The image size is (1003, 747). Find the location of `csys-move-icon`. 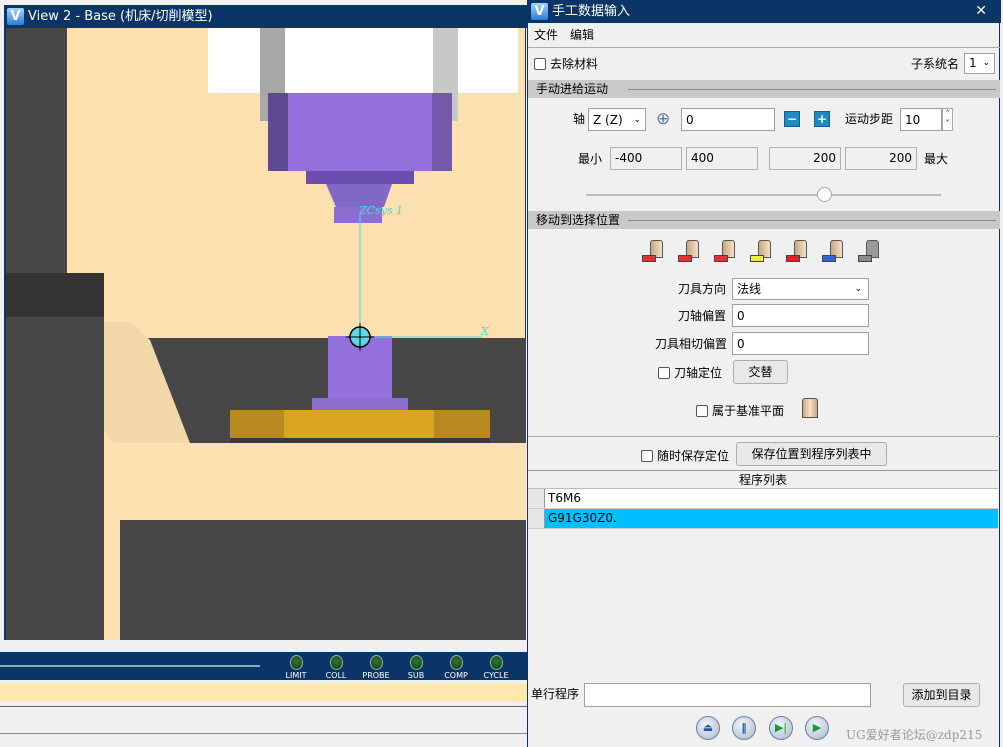

csys-move-icon is located at coordinates (798, 253).